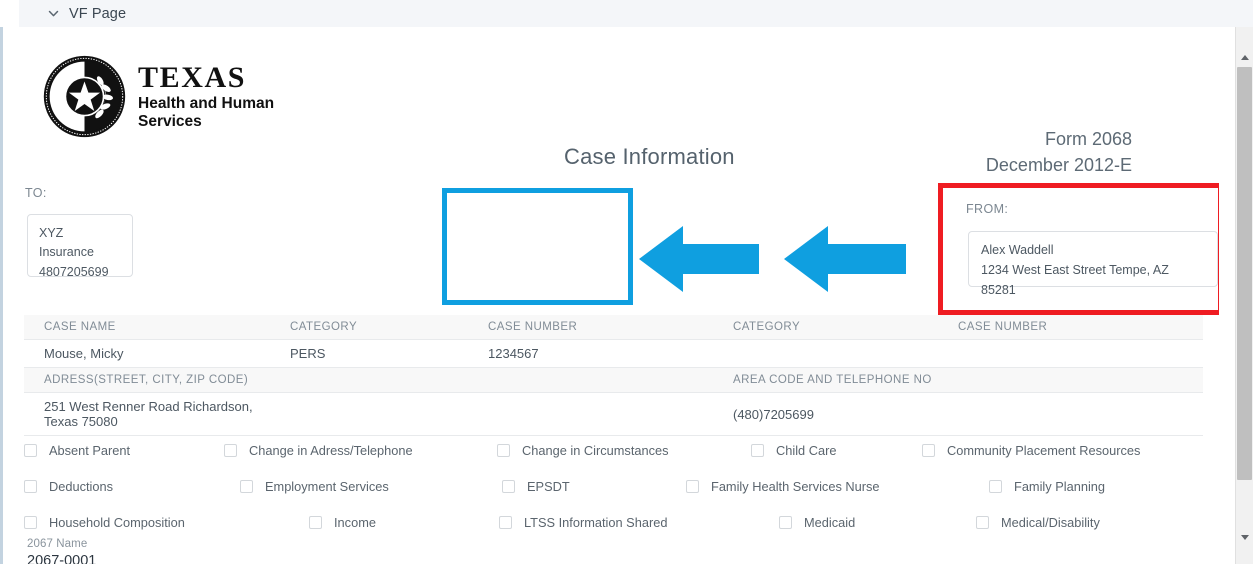 The height and width of the screenshot is (564, 1253). Describe the element at coordinates (795, 486) in the screenshot. I see `checkbox-label: Family Health Services Nurse` at that location.